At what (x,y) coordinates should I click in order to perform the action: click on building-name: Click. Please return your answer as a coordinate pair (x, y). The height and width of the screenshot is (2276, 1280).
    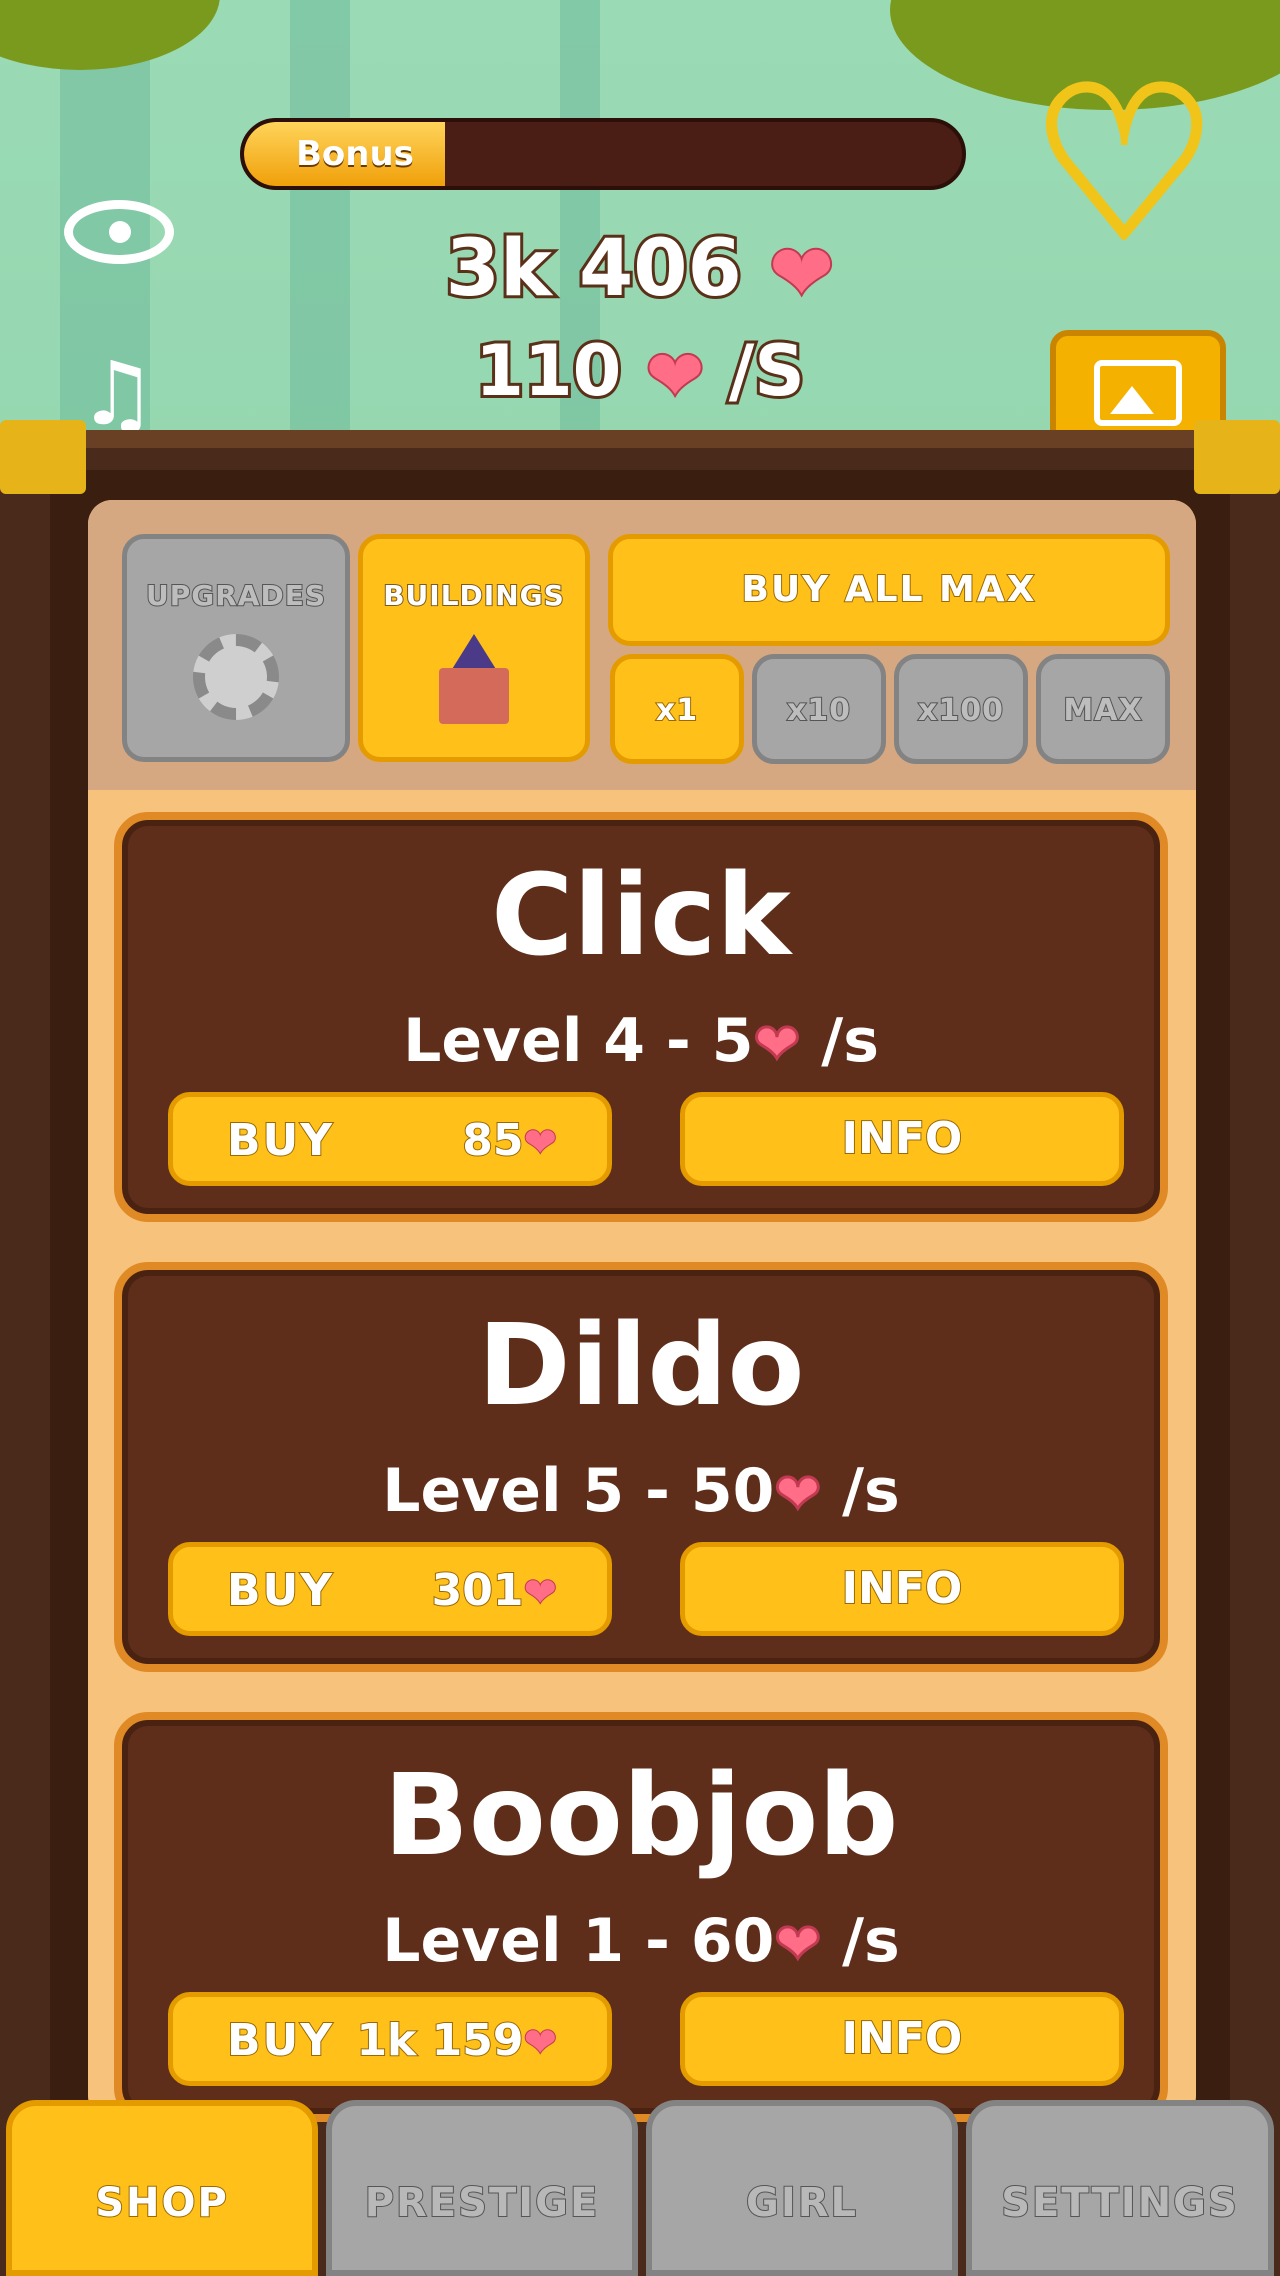
    Looking at the image, I should click on (641, 916).